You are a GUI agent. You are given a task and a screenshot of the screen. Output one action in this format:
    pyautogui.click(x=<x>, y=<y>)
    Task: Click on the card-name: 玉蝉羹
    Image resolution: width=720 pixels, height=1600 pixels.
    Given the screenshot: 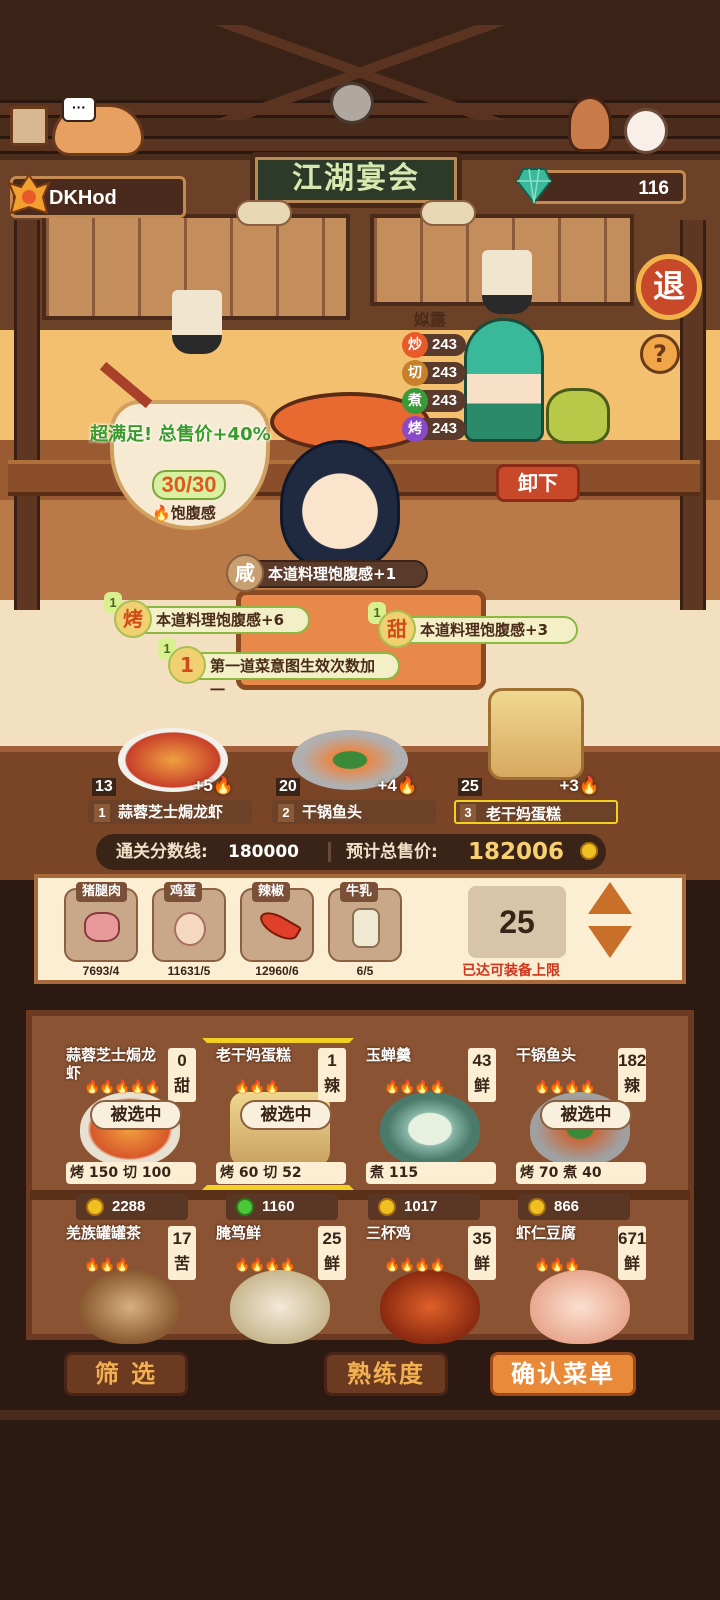 What is the action you would take?
    pyautogui.click(x=389, y=1055)
    